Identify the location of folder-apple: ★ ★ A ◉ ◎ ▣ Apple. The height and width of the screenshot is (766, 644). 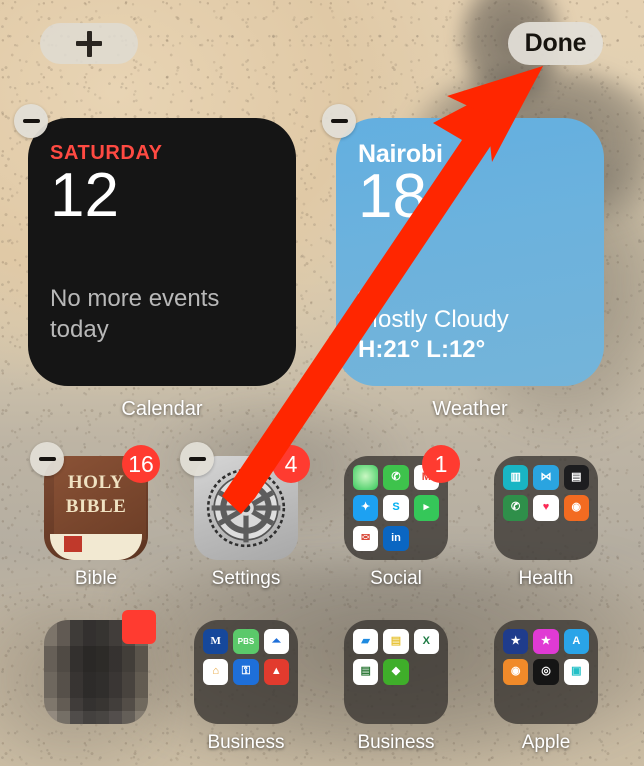
(546, 687).